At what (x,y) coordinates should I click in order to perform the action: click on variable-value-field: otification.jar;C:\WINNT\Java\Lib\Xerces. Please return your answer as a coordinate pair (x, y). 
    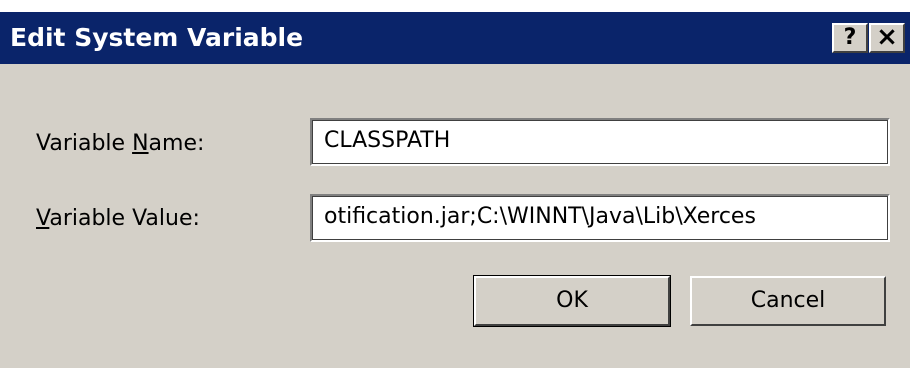
    Looking at the image, I should click on (600, 218).